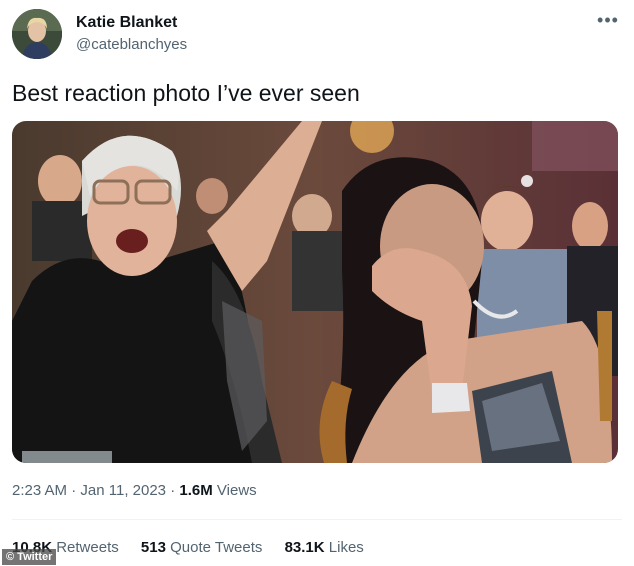  I want to click on tweet-meta: 2:23 AM · Jan 11, 2023 · 1.6M Views, so click(134, 491).